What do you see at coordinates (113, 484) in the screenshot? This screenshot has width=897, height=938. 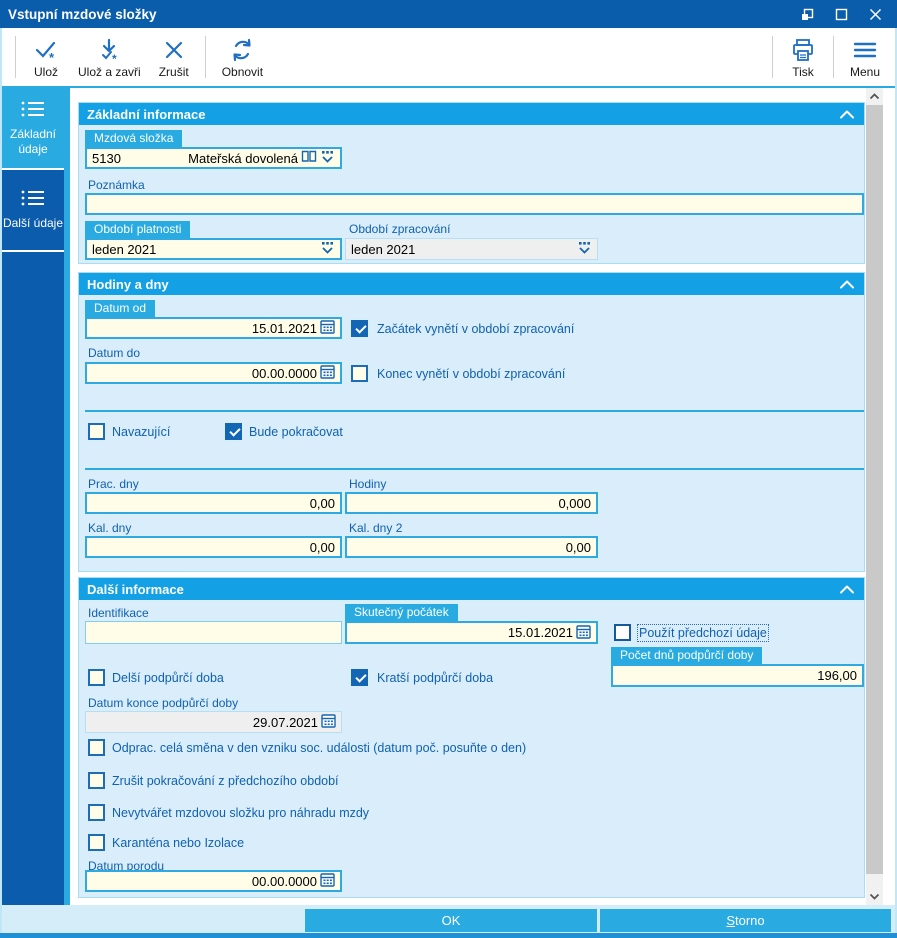 I see `work-days-label: Prac. dny` at bounding box center [113, 484].